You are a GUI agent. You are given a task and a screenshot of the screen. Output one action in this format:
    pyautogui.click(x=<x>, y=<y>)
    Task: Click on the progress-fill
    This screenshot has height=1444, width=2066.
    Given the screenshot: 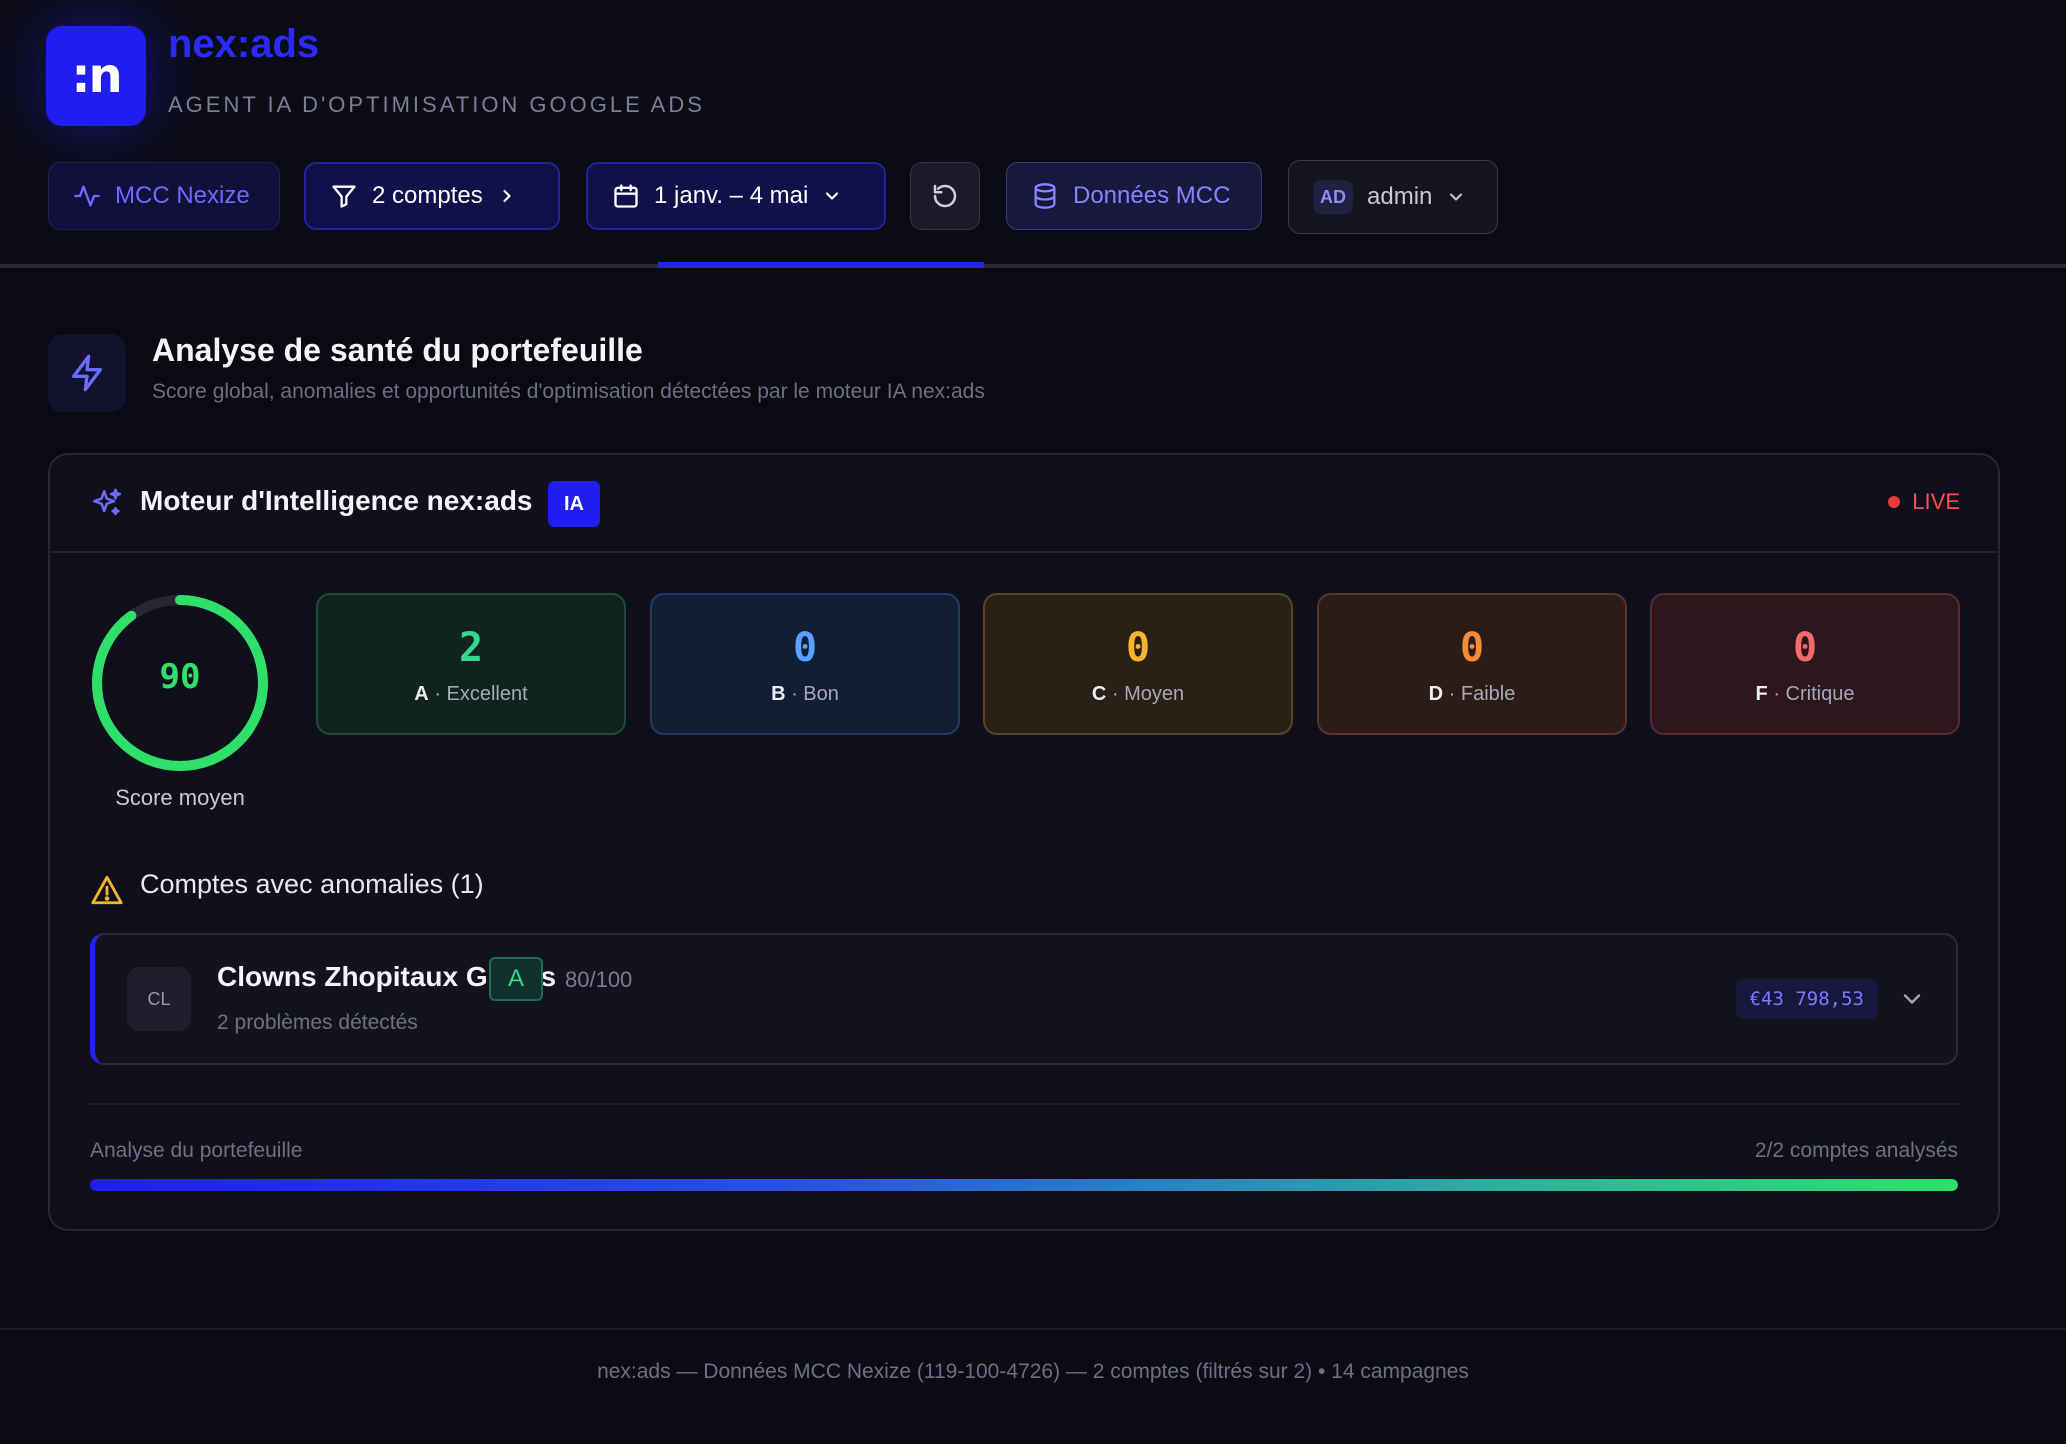 What is the action you would take?
    pyautogui.click(x=1024, y=1185)
    